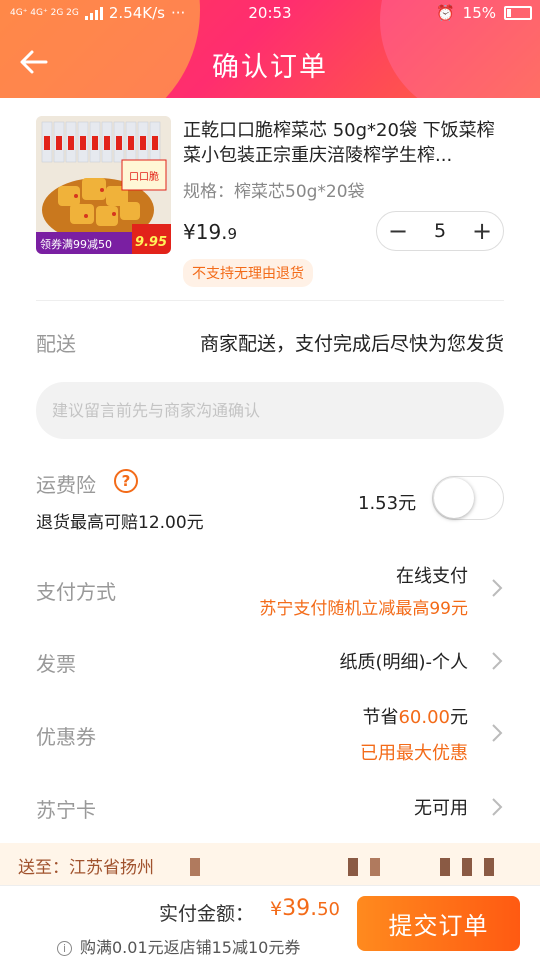  I want to click on payment-value: 在线支付, so click(432, 576).